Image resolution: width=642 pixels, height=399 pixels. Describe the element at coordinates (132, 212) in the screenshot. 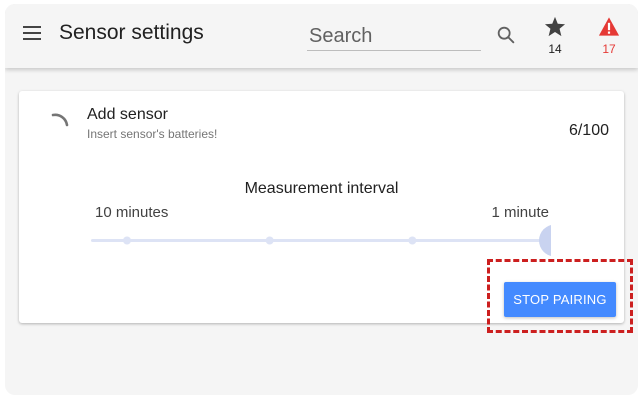

I see `slider-min-label: 10 minutes` at that location.